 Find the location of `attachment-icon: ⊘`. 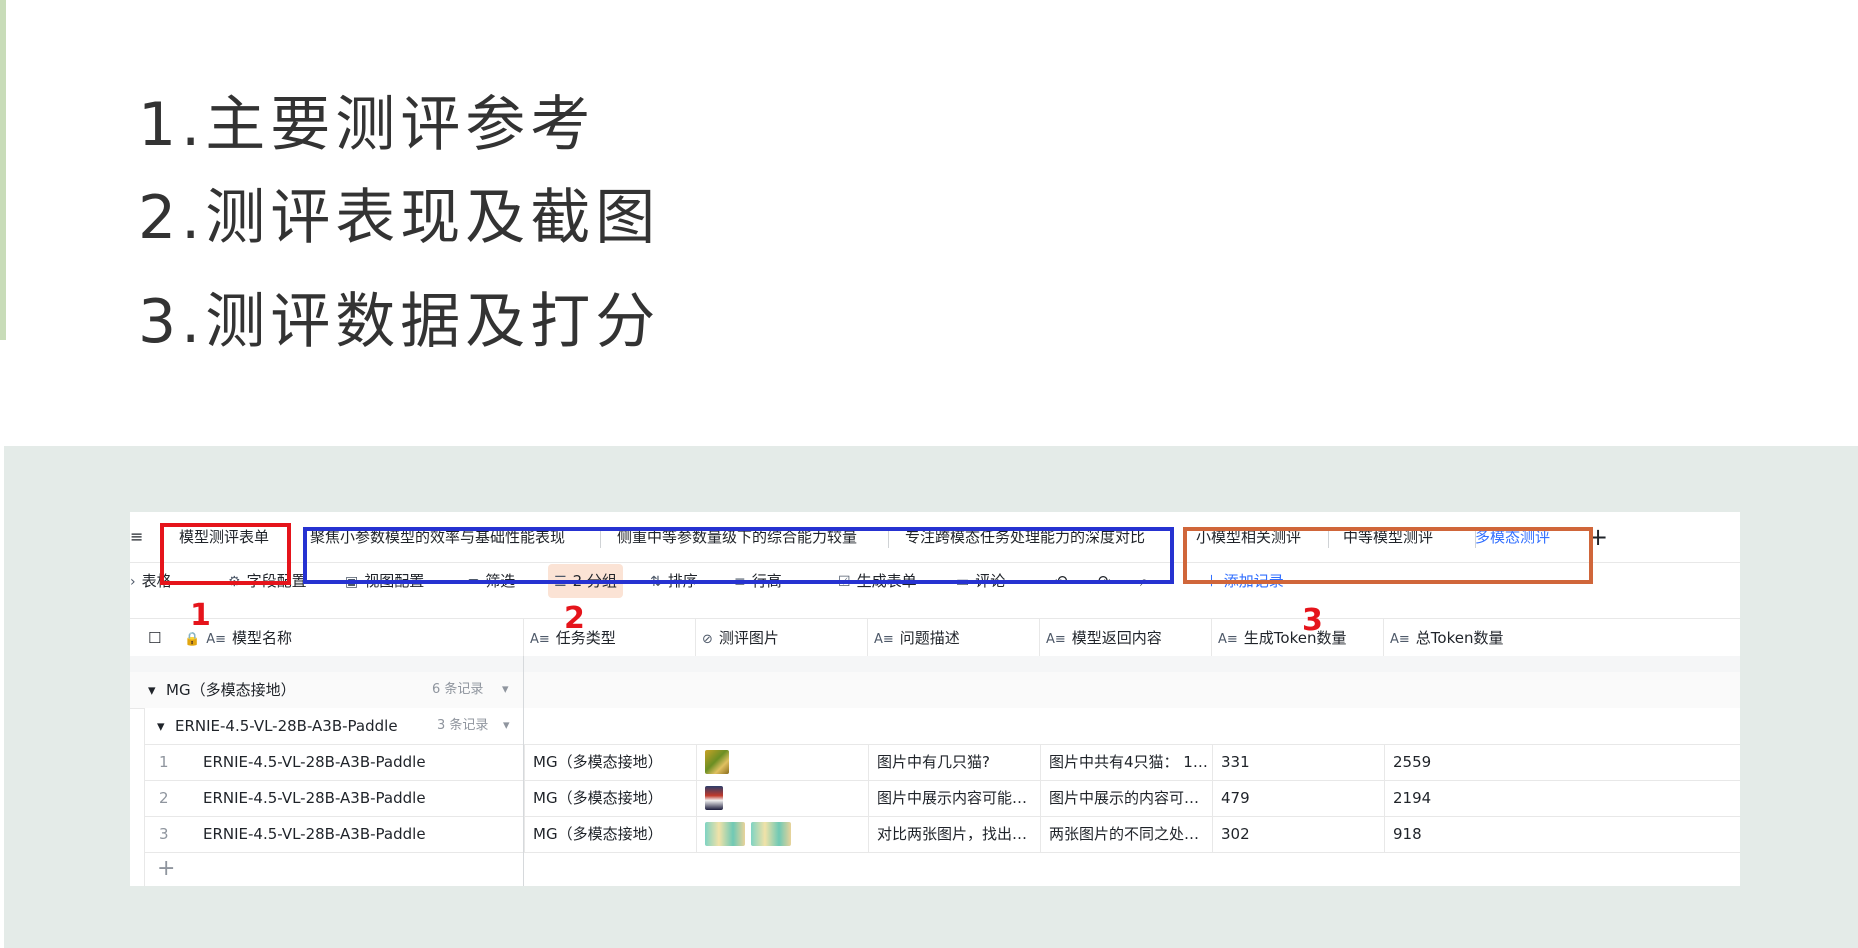

attachment-icon: ⊘ is located at coordinates (707, 639).